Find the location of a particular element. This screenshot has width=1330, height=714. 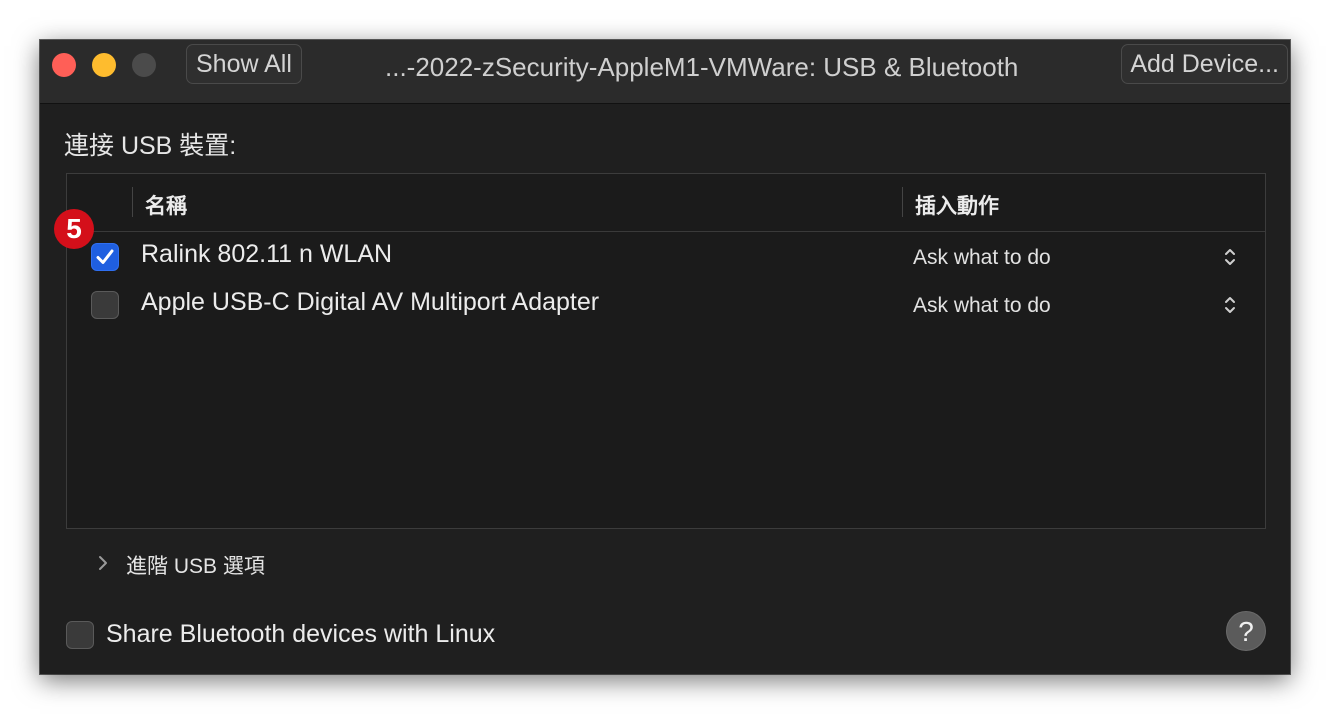

share-bluetooth-label: Share Bluetooth devices with Linux is located at coordinates (300, 634).